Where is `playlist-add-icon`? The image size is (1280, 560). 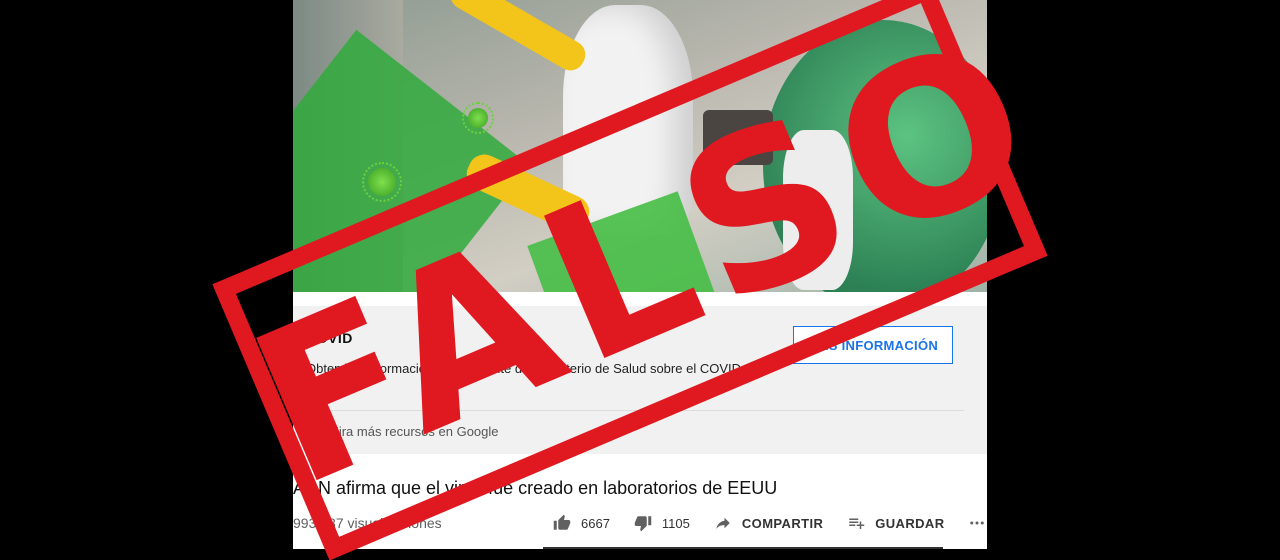
playlist-add-icon is located at coordinates (857, 523).